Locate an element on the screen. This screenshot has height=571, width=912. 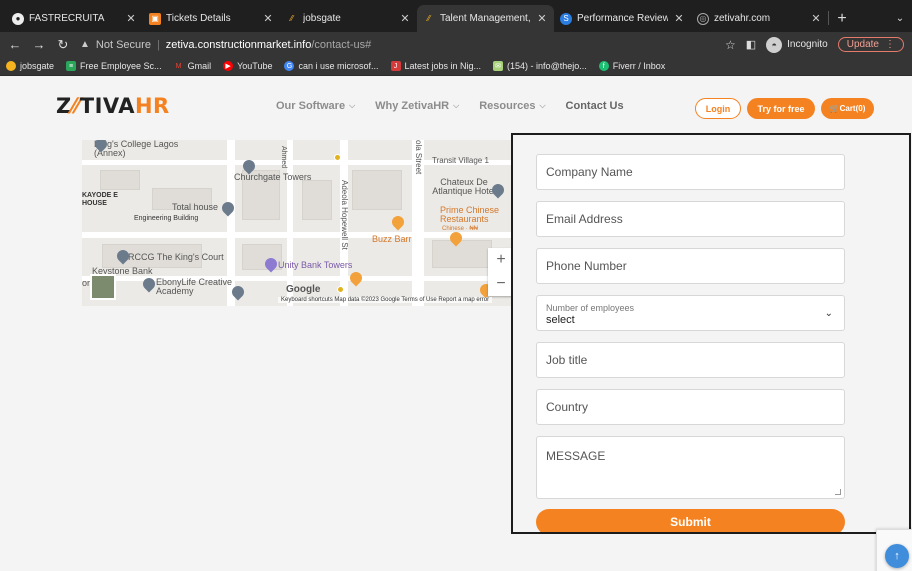
bookmark-jobsgate: jobsgate is located at coordinates (30, 66).